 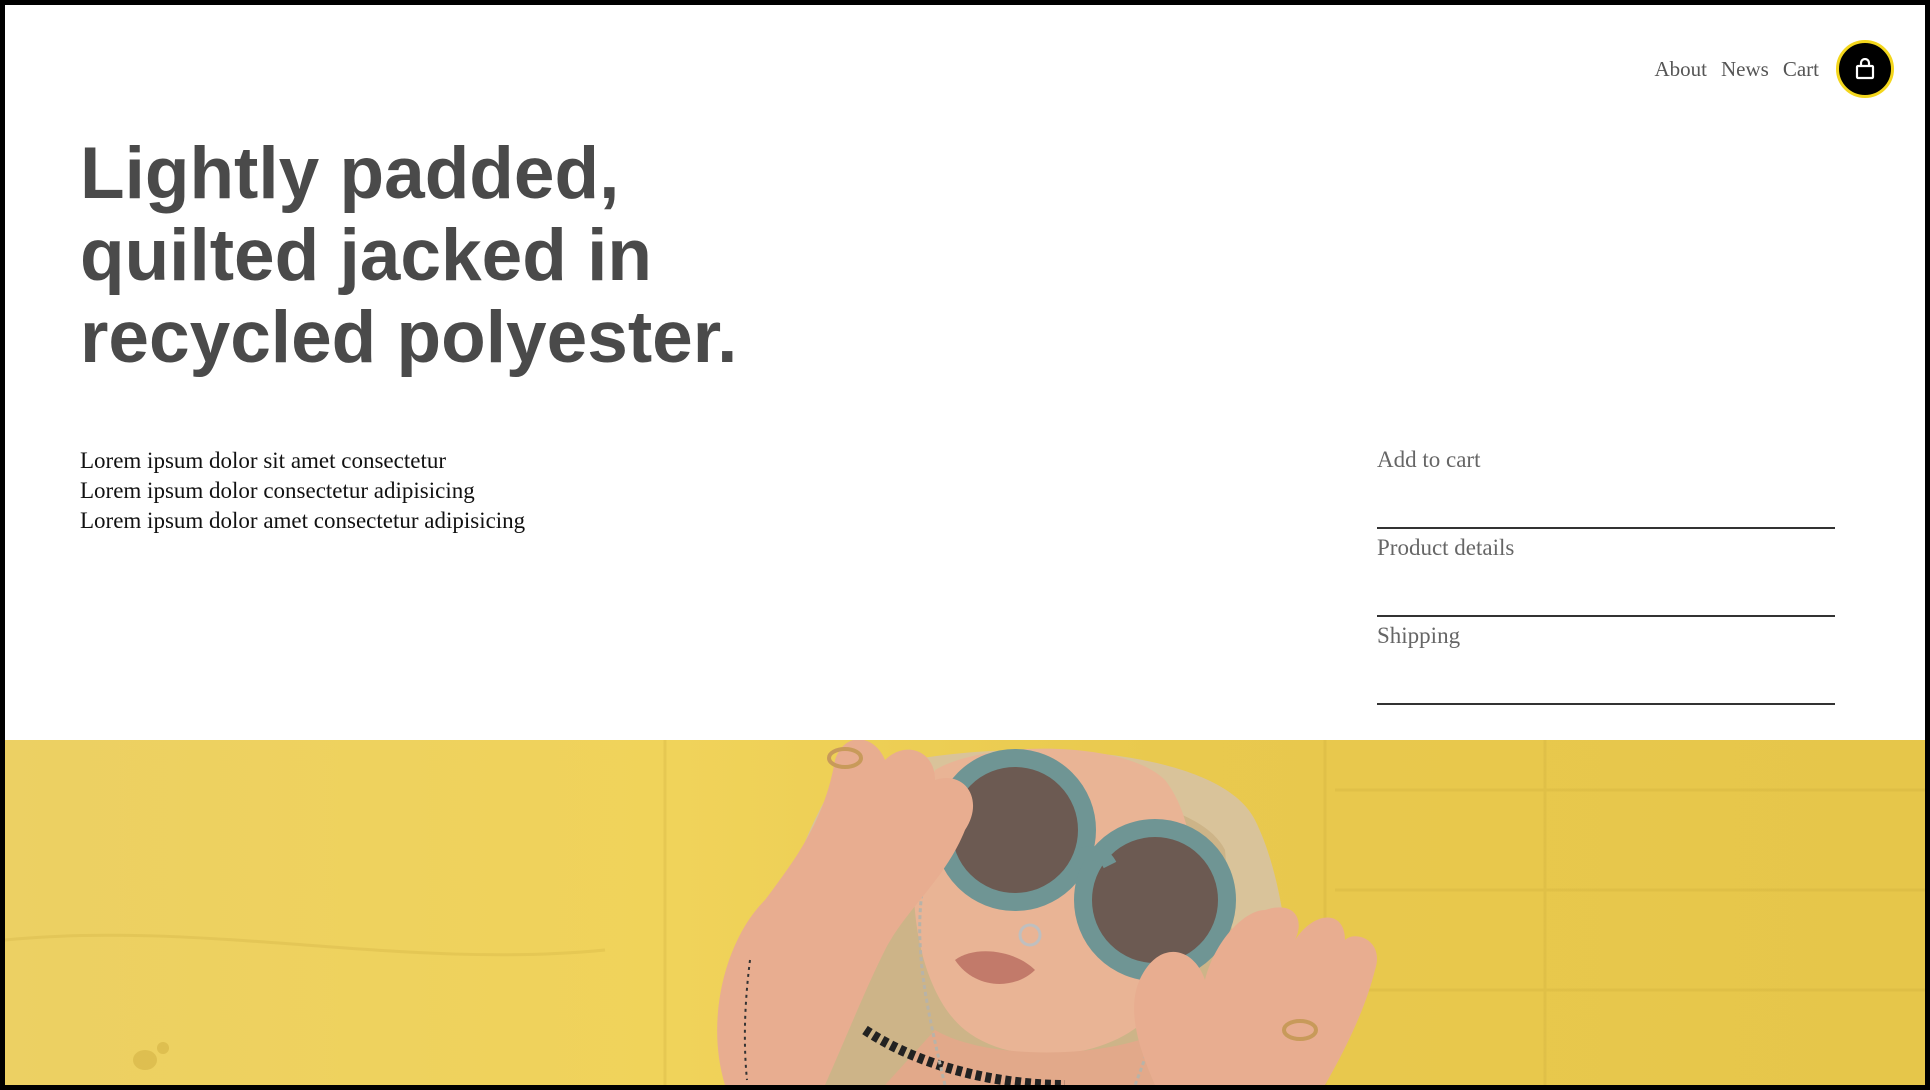 What do you see at coordinates (1429, 459) in the screenshot?
I see `accordion-item-label: Add to cart` at bounding box center [1429, 459].